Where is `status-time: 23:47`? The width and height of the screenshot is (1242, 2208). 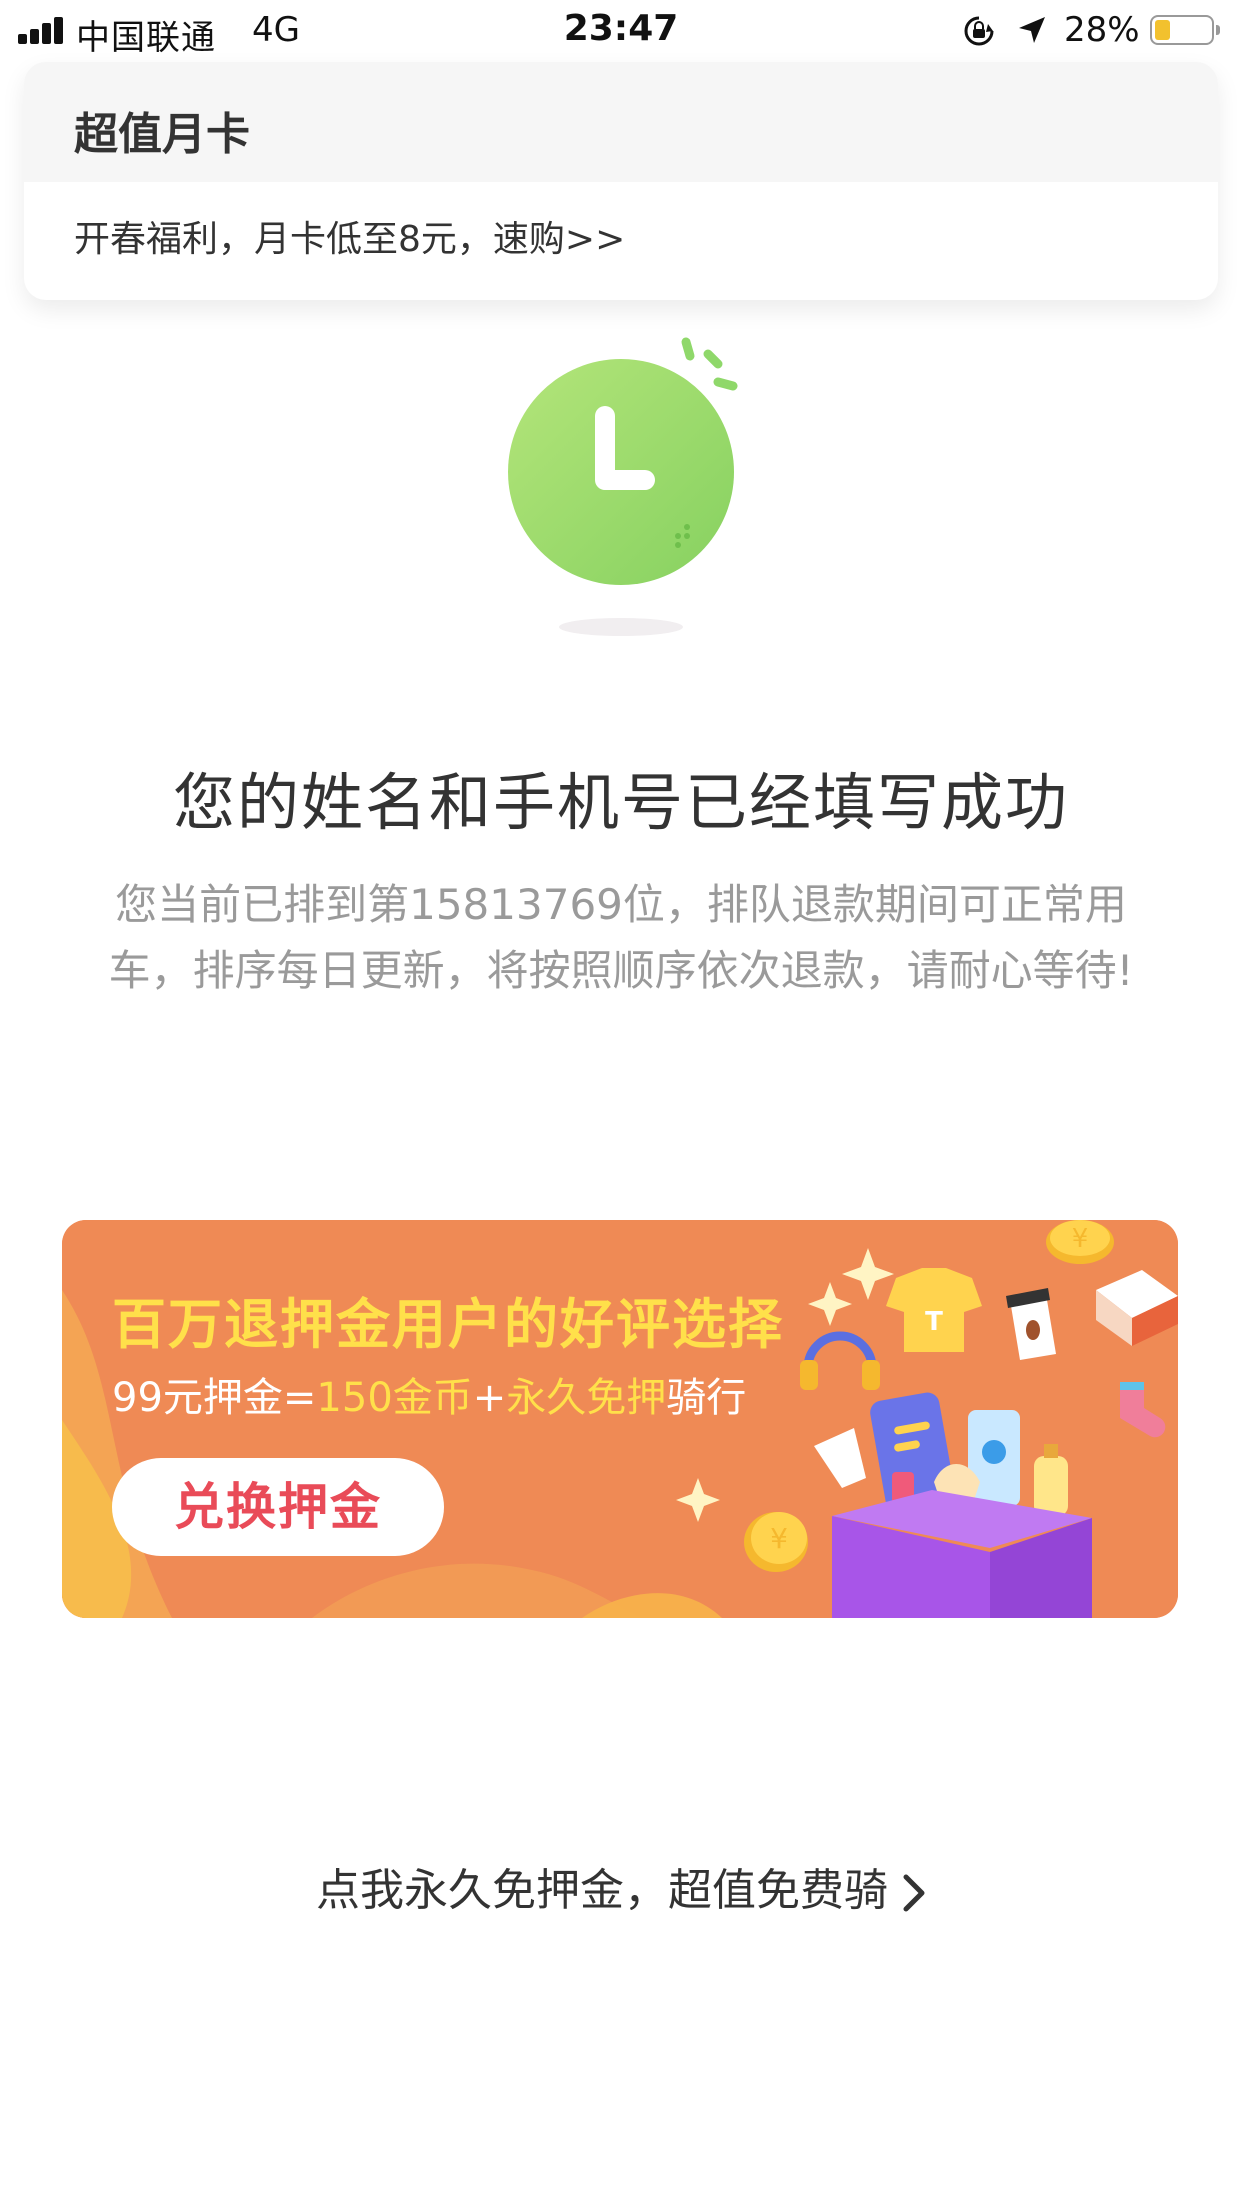 status-time: 23:47 is located at coordinates (621, 28).